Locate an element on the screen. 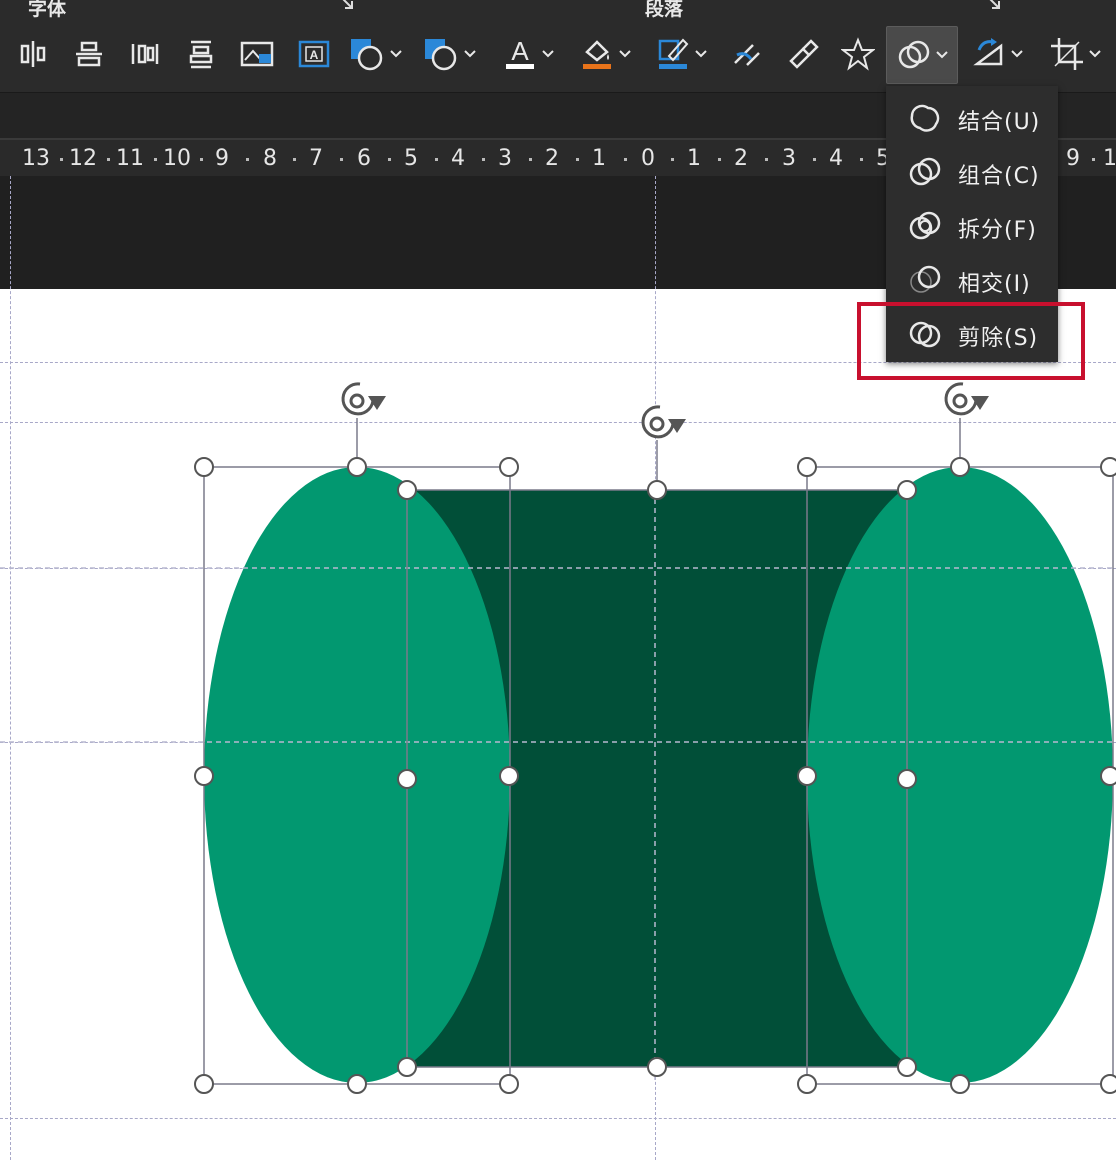  menu-item-combine: 组合(C) is located at coordinates (972, 171).